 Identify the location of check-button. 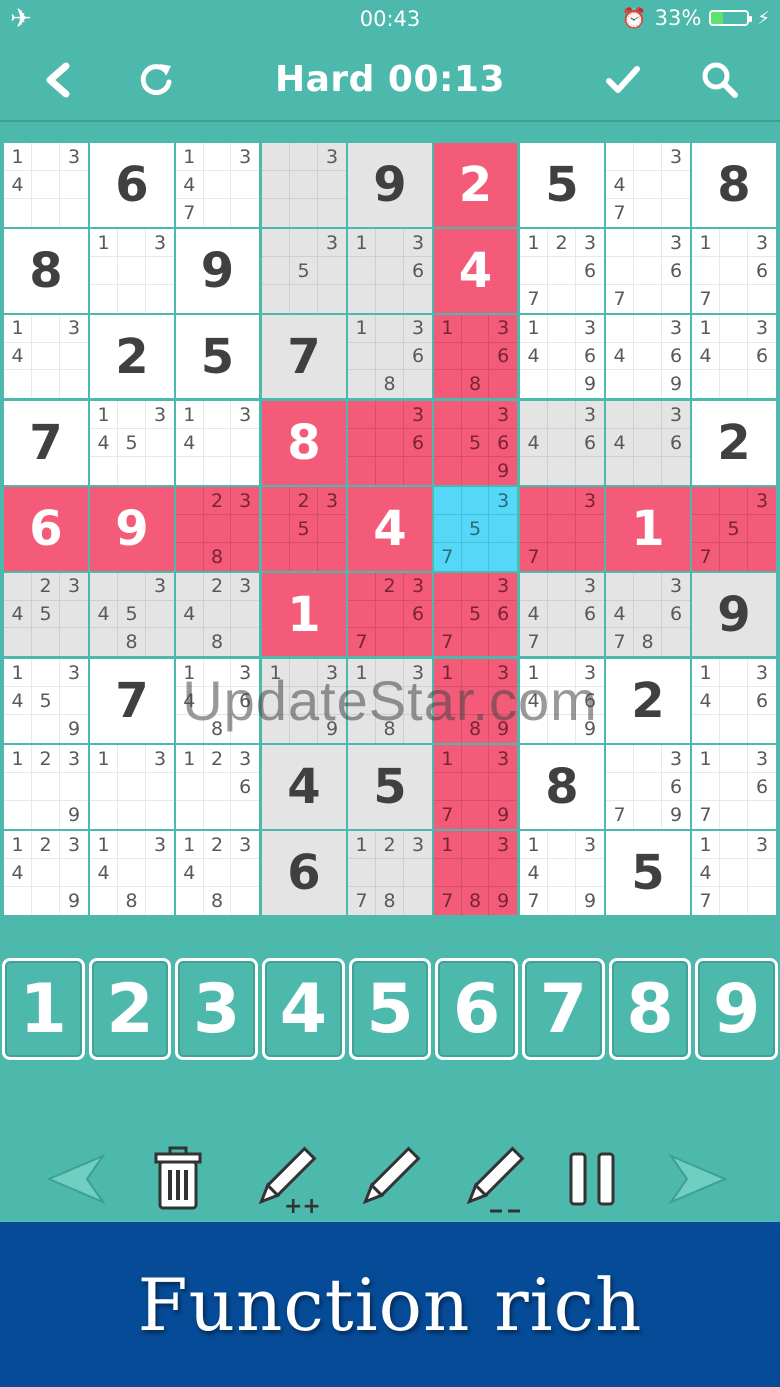
(623, 80).